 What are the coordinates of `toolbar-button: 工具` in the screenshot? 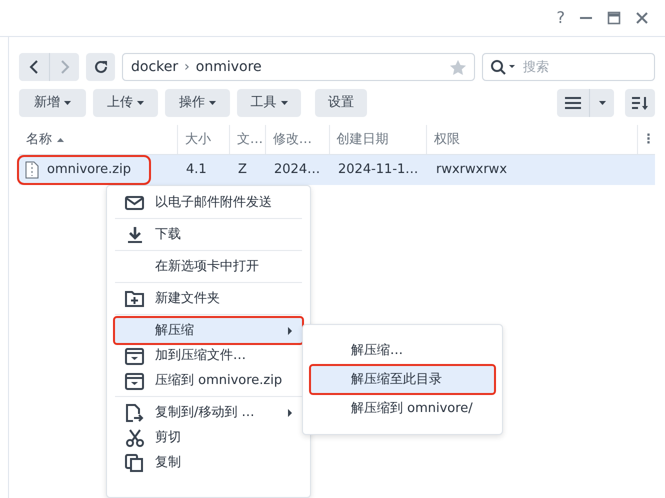 It's located at (269, 103).